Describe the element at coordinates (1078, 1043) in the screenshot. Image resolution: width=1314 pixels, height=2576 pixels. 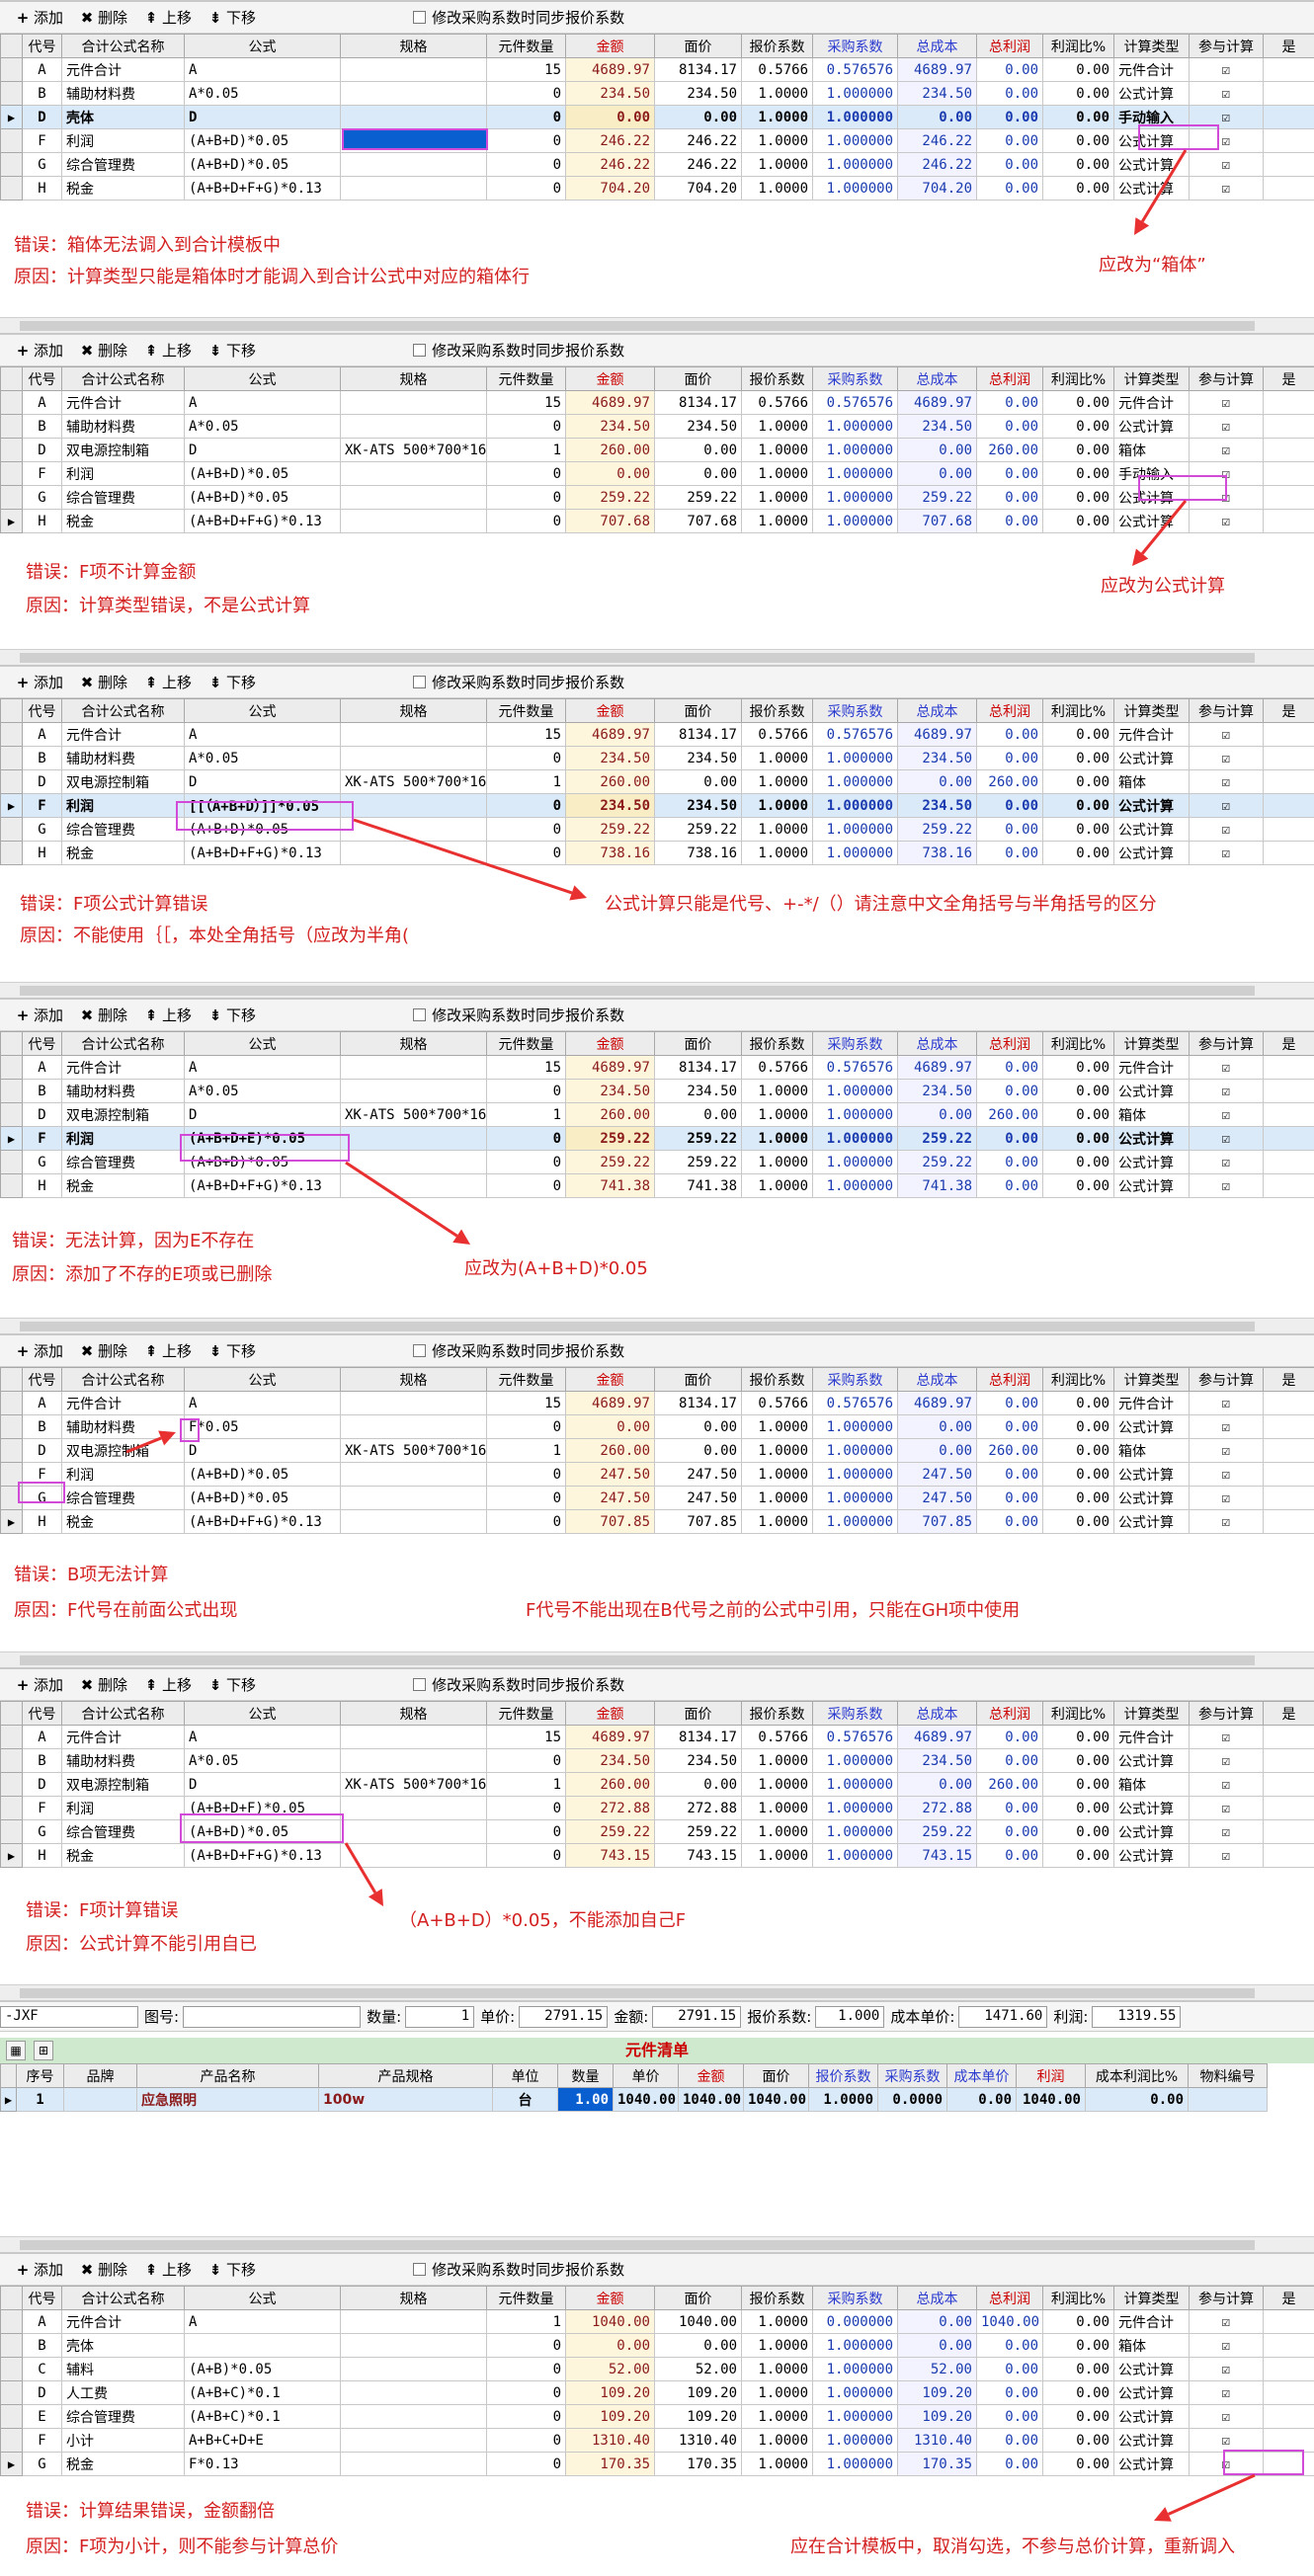
I see `column-header: 利润比%` at that location.